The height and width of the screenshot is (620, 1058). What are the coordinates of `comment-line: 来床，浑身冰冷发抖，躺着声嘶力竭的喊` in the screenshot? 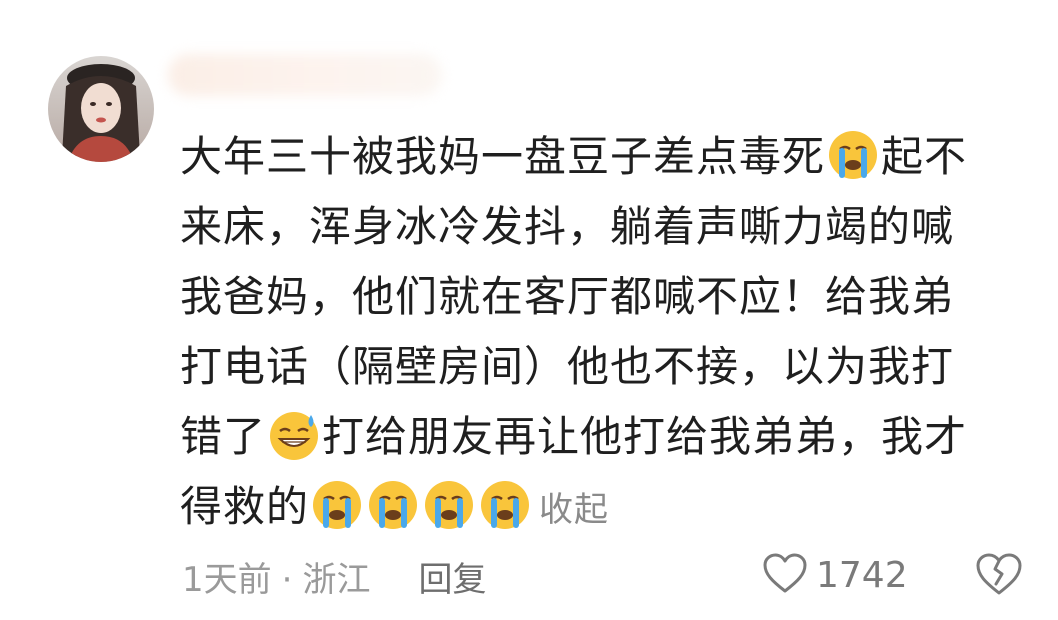 It's located at (567, 226).